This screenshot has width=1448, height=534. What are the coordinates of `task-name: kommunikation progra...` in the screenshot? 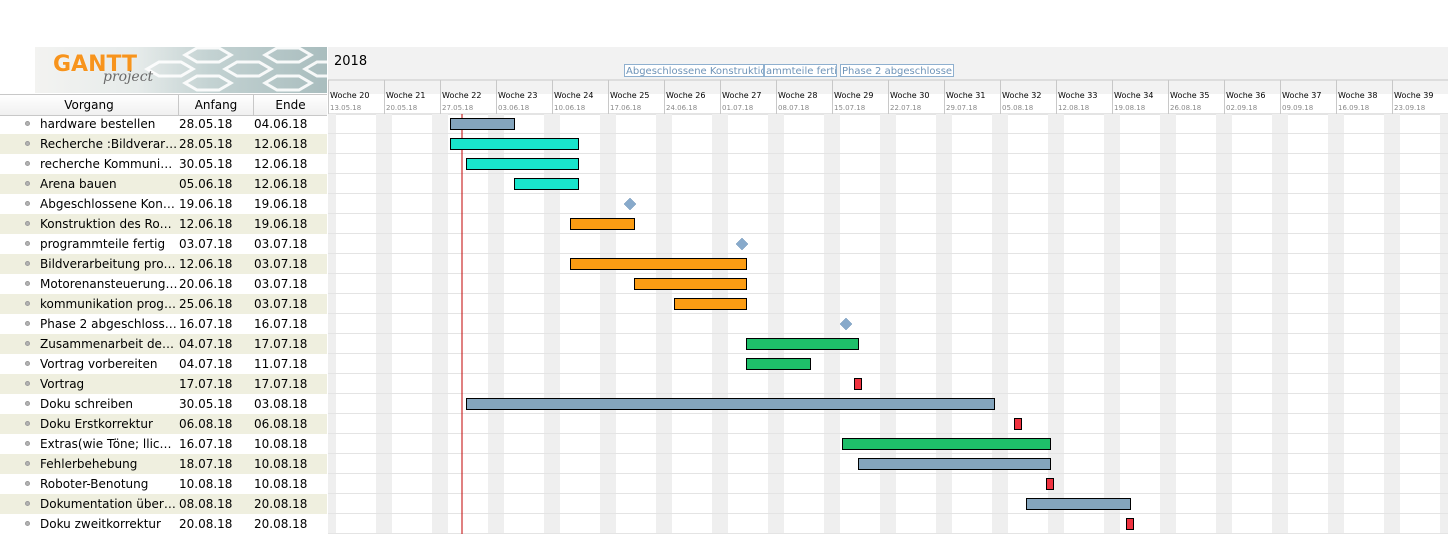 It's located at (109, 304).